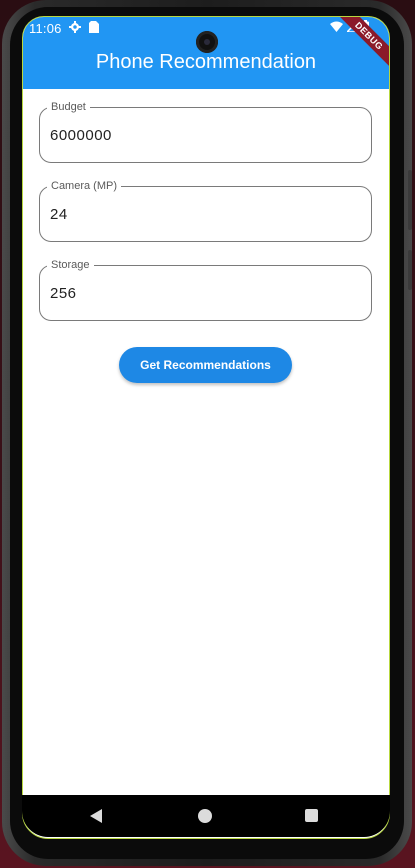  What do you see at coordinates (205, 210) in the screenshot?
I see `camera-field: Camera (MP) 24` at bounding box center [205, 210].